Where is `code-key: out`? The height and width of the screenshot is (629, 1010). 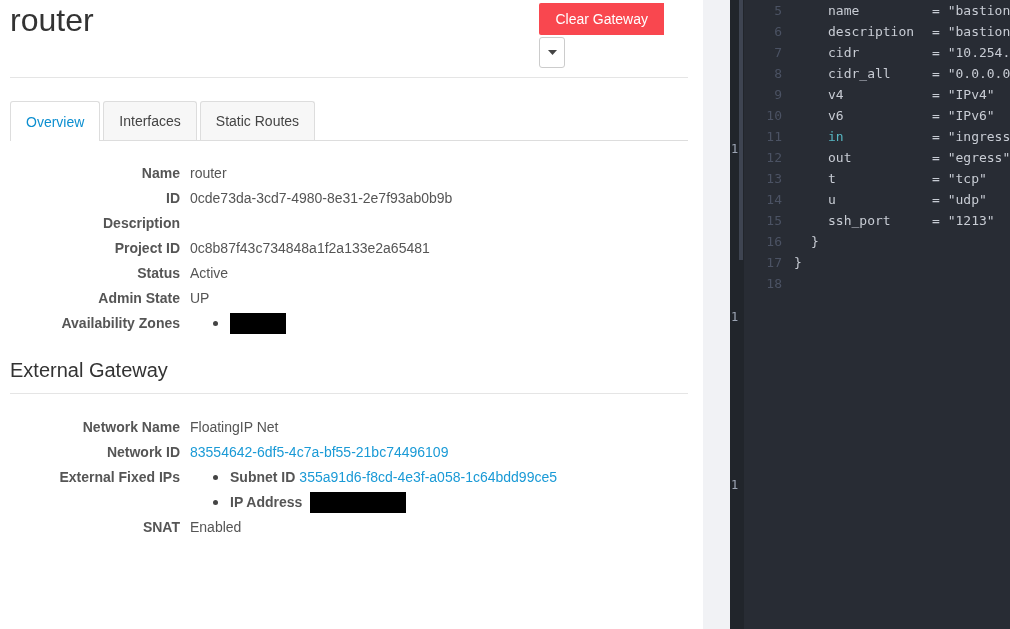
code-key: out is located at coordinates (880, 157).